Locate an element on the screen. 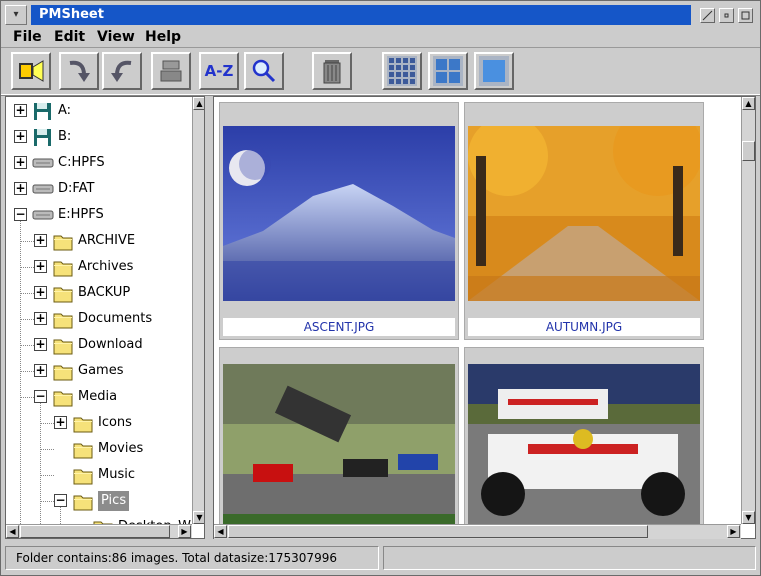  tree-item-label: BACKUP is located at coordinates (104, 292).